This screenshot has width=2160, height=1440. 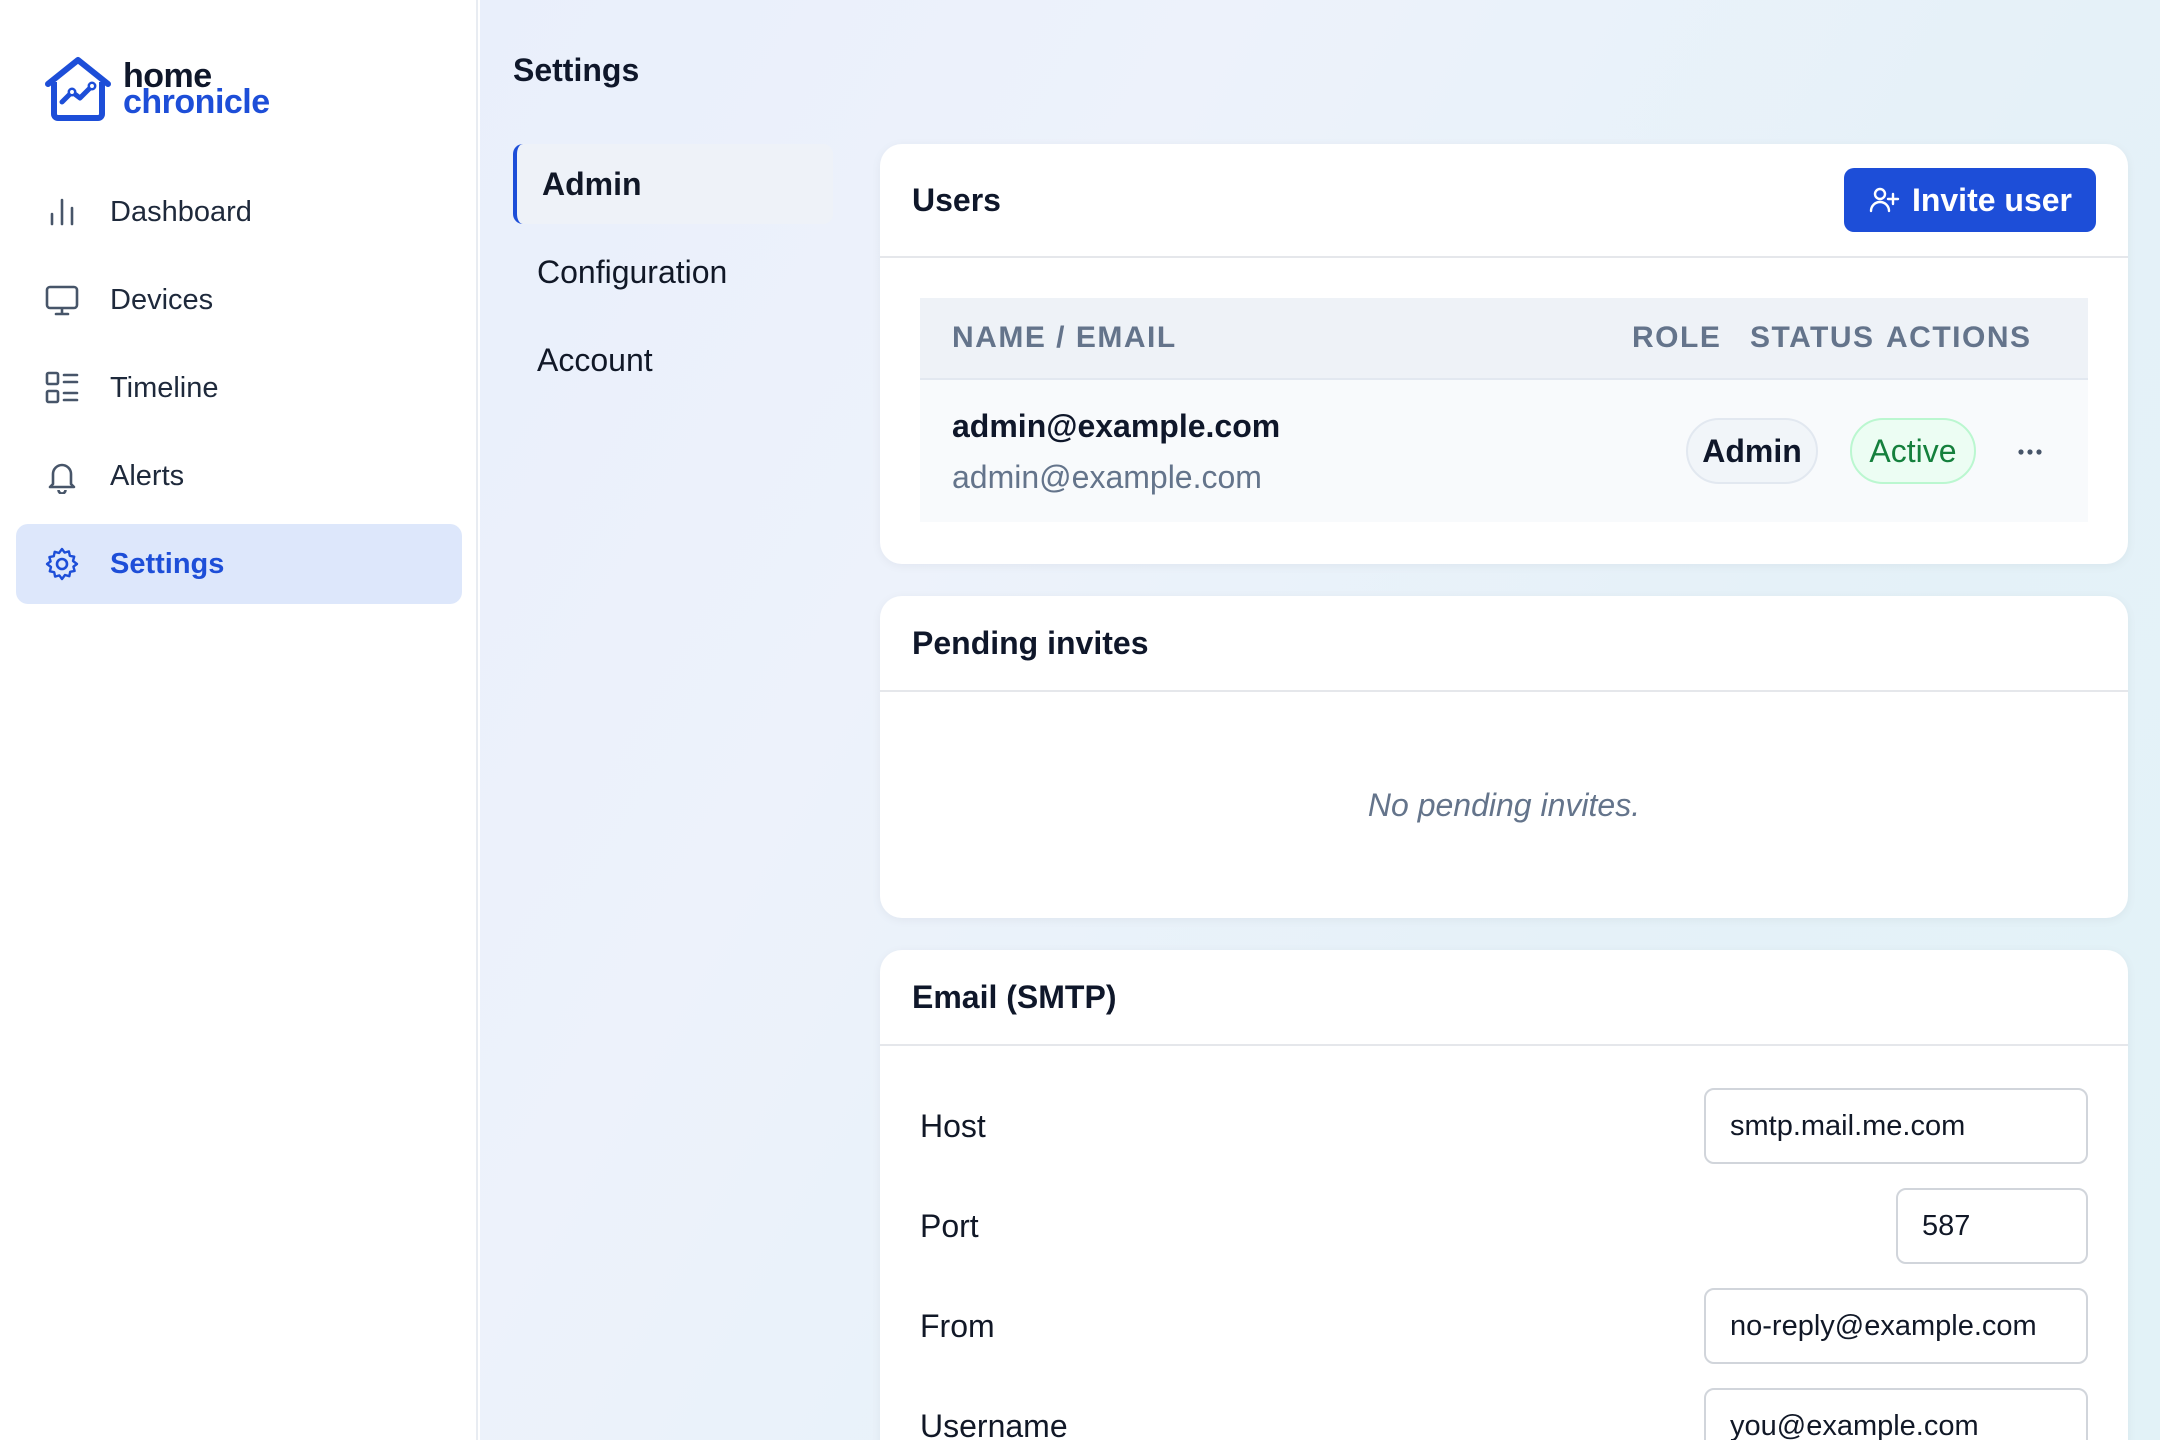 I want to click on sidebar-item-label: Devices, so click(x=162, y=299).